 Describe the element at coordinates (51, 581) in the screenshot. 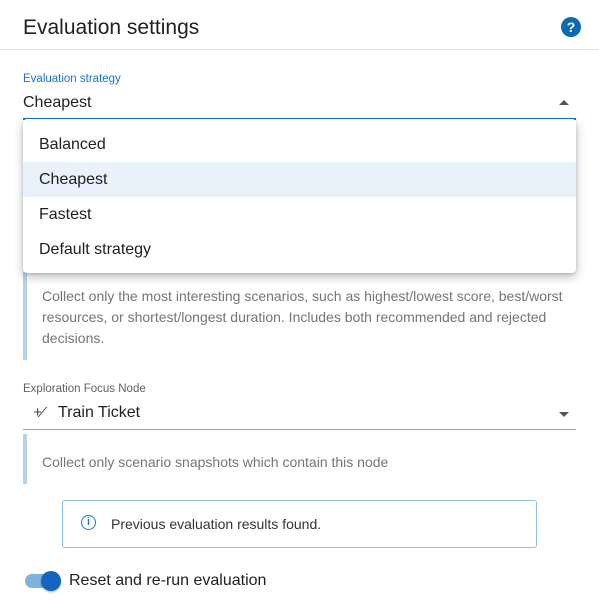

I see `toggle-thumb` at that location.